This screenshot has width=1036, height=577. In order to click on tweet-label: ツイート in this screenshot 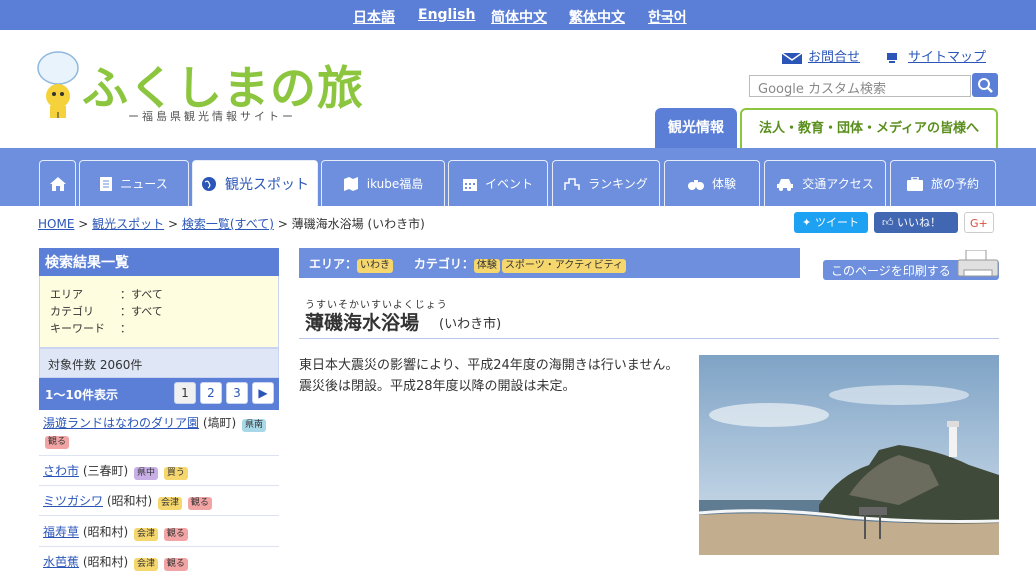, I will do `click(837, 222)`.